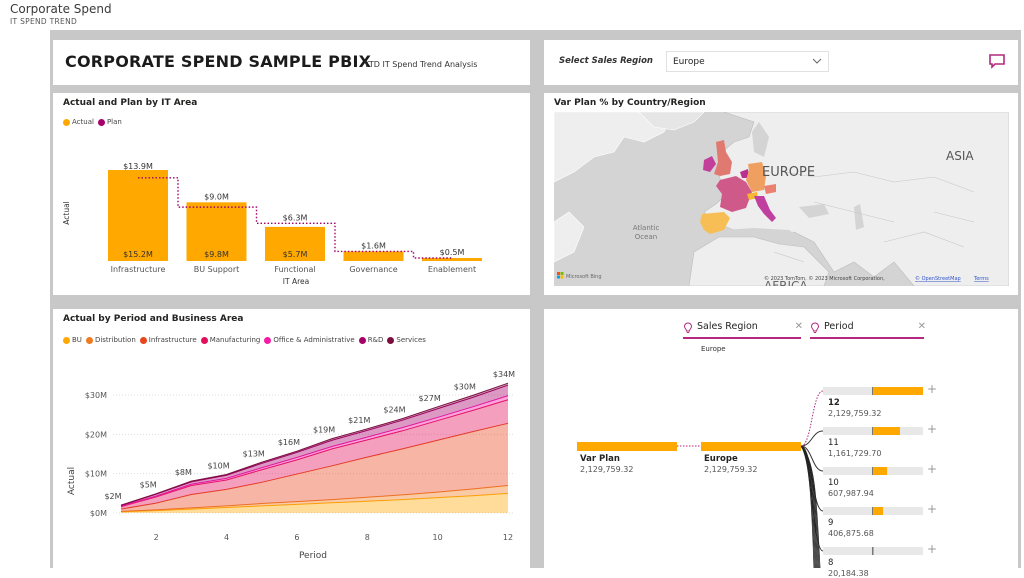 The width and height of the screenshot is (1024, 578). What do you see at coordinates (646, 237) in the screenshot?
I see `map-label-ocean-2: Ocean` at bounding box center [646, 237].